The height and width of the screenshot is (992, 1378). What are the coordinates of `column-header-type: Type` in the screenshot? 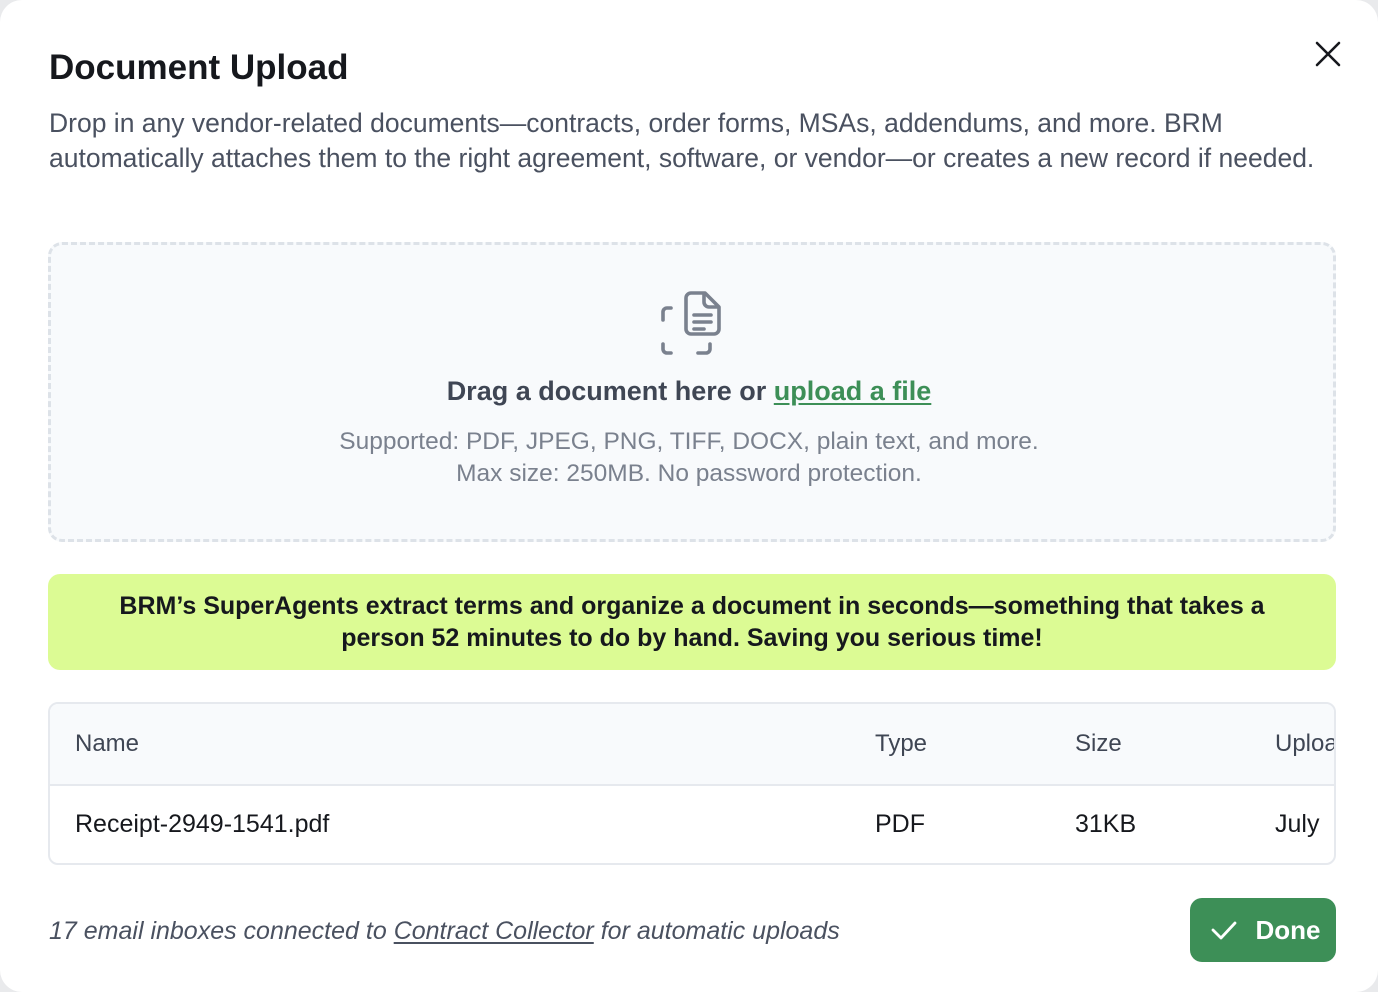 It's located at (901, 744).